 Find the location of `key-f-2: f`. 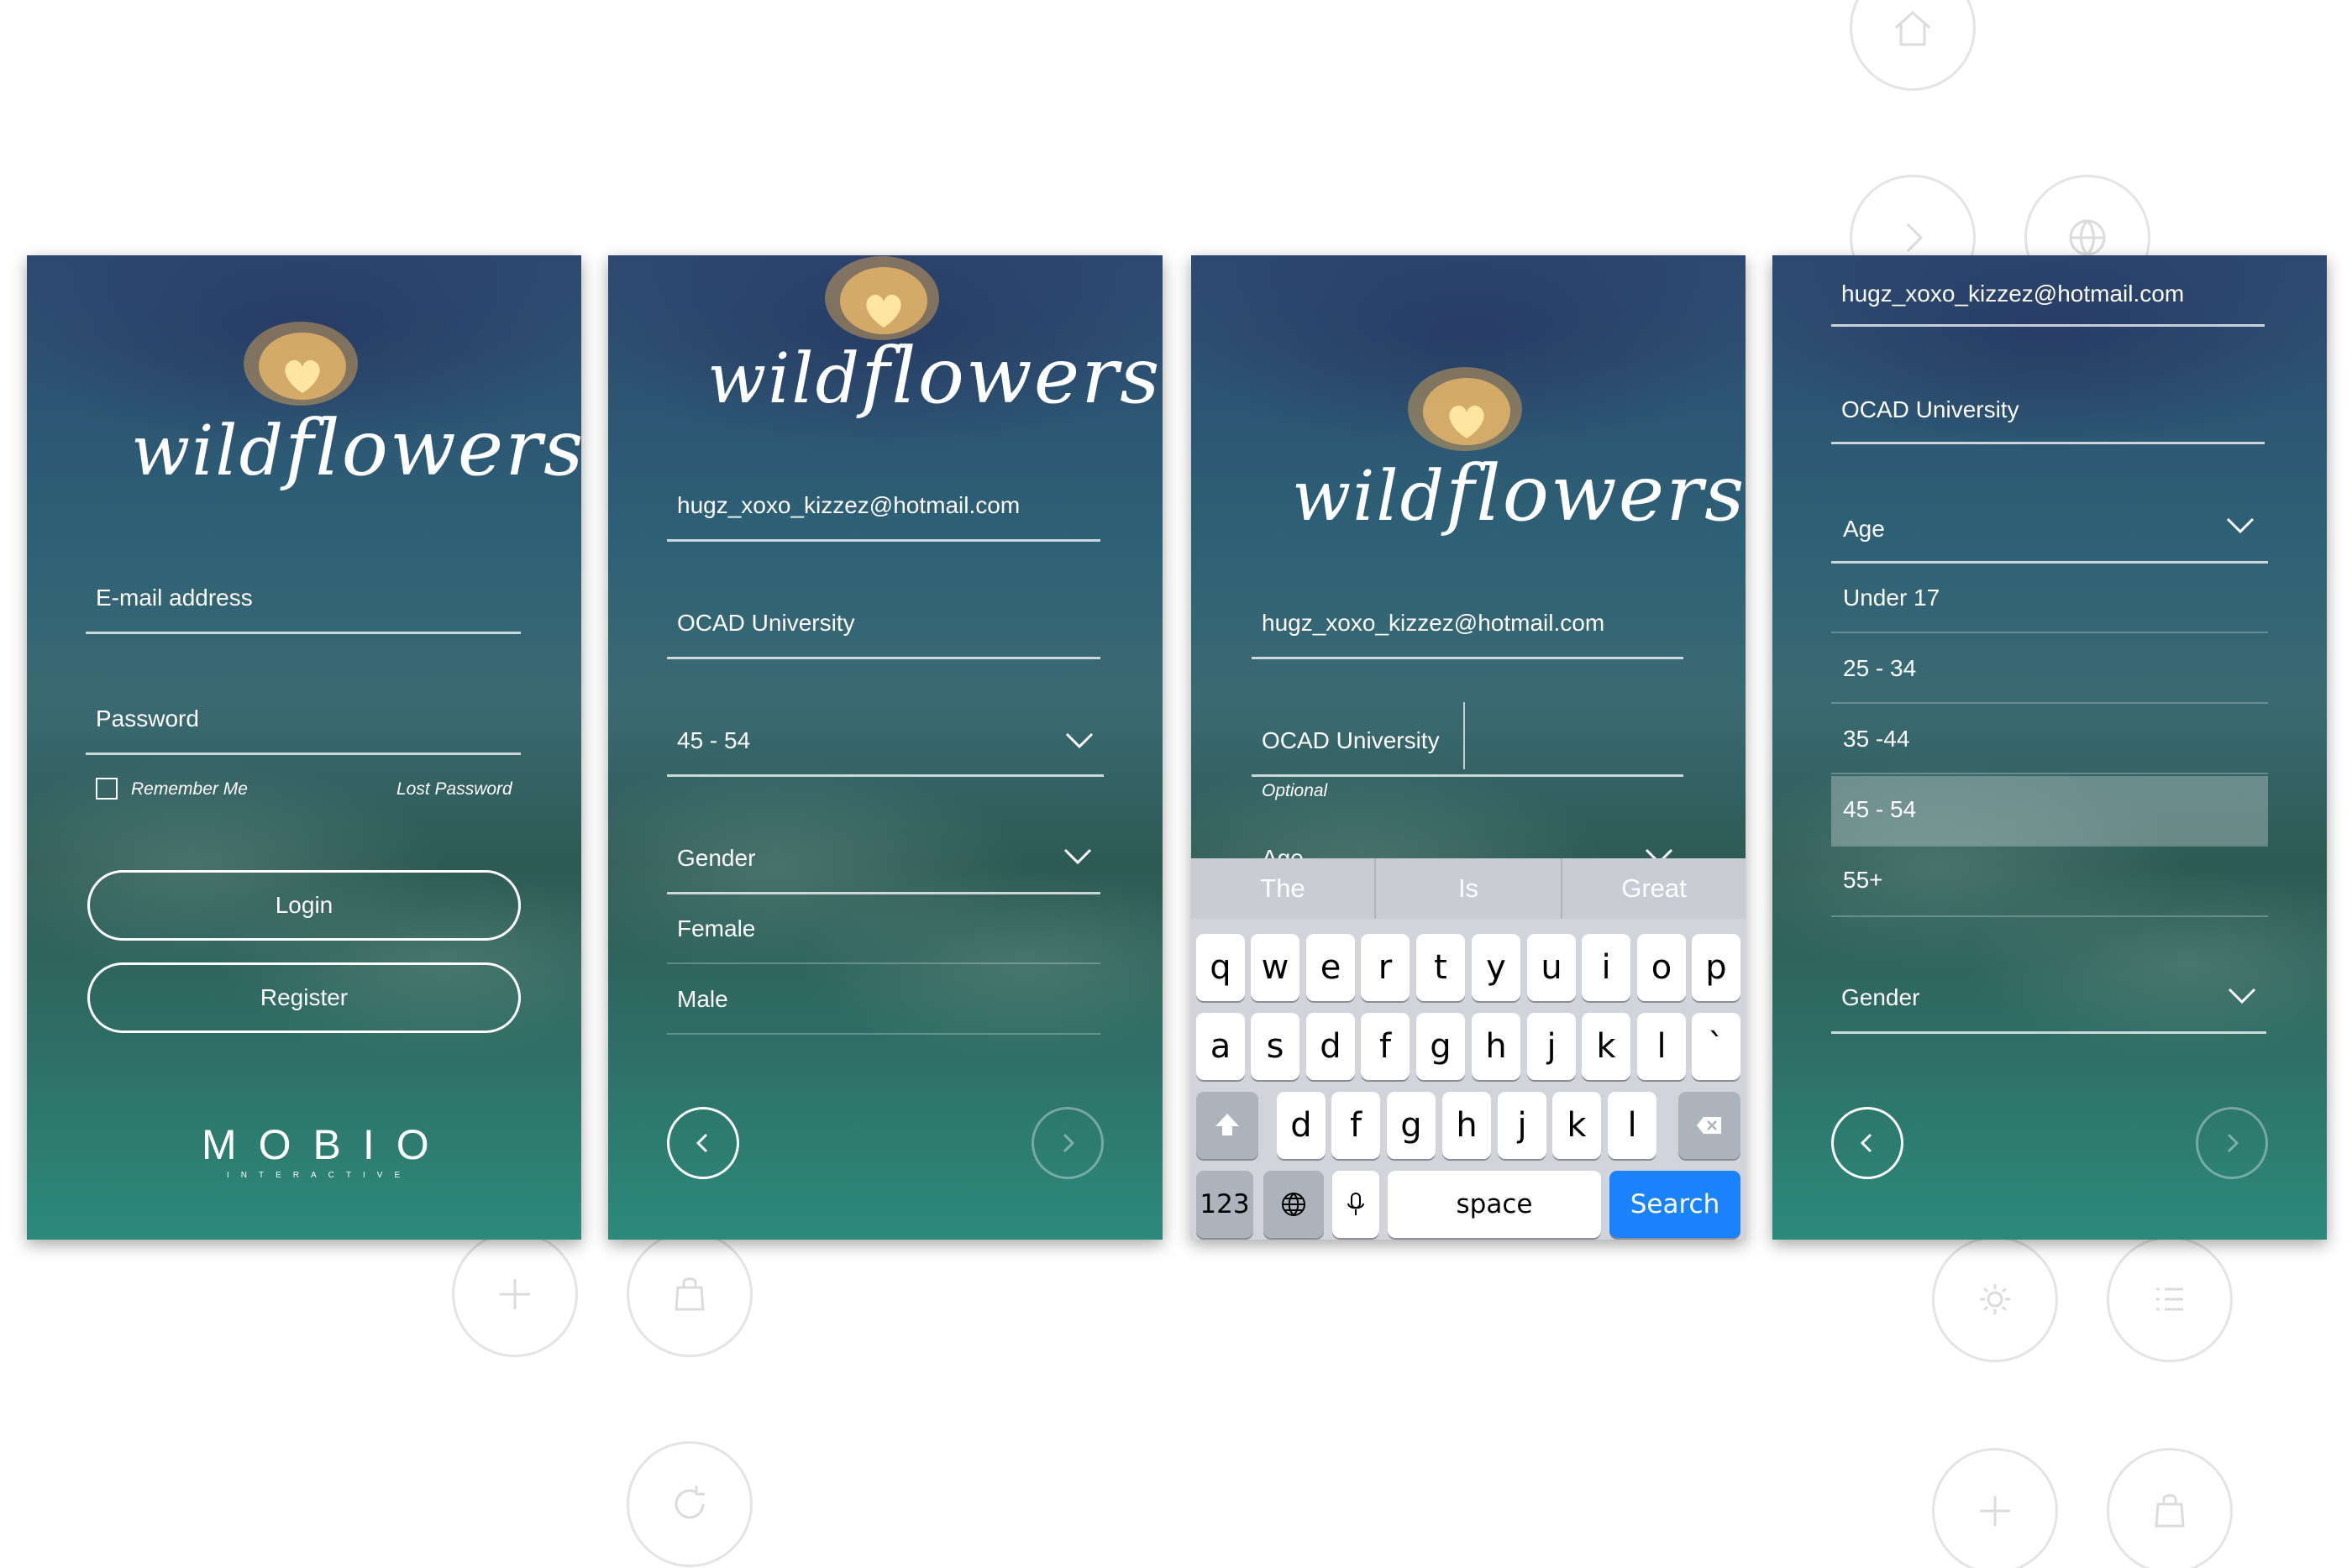

key-f-2: f is located at coordinates (1355, 1125).